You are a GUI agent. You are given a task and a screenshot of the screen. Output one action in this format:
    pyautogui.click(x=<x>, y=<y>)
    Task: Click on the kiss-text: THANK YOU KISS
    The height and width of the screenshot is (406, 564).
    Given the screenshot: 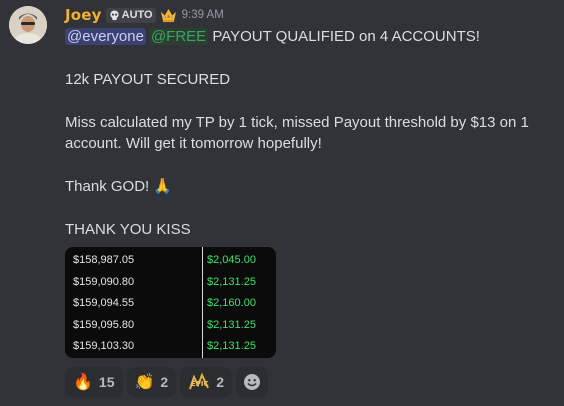 What is the action you would take?
    pyautogui.click(x=128, y=229)
    